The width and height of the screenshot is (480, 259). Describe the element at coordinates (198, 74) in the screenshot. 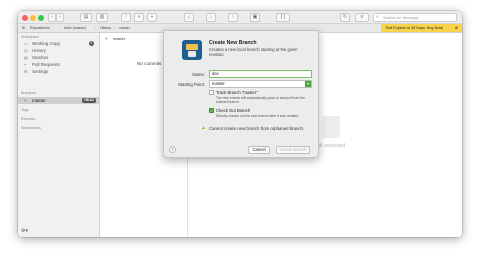

I see `name-label: Name:` at that location.